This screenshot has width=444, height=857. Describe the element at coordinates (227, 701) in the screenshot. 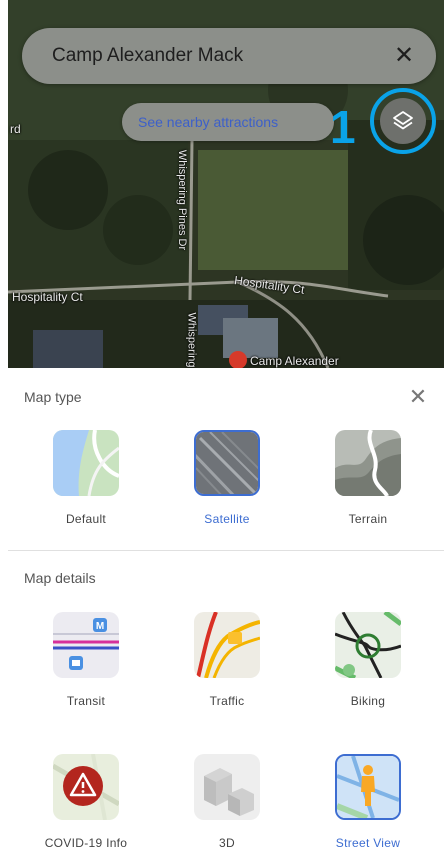

I see `map-detail-label: Traffic` at that location.